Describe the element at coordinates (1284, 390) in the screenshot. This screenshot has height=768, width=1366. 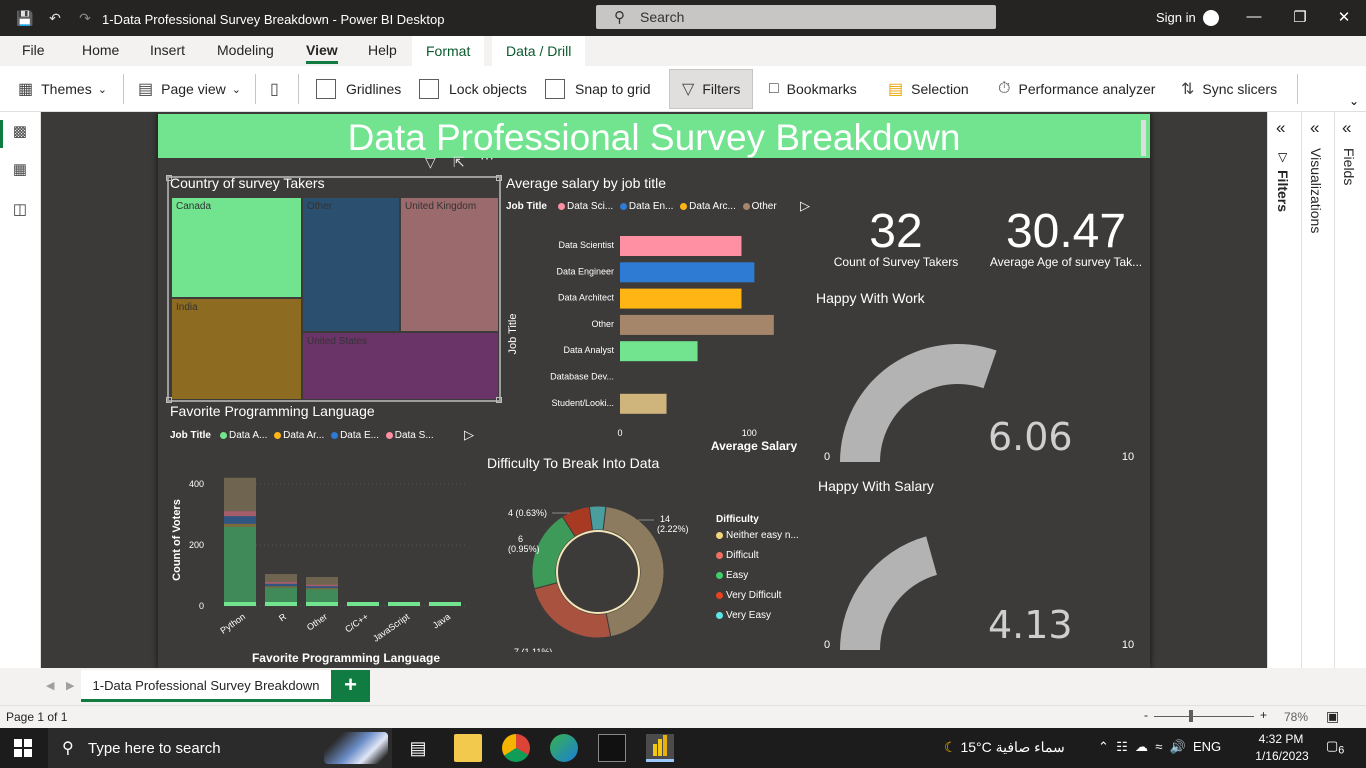
I see `filters-pane: « ▽ Filters` at that location.